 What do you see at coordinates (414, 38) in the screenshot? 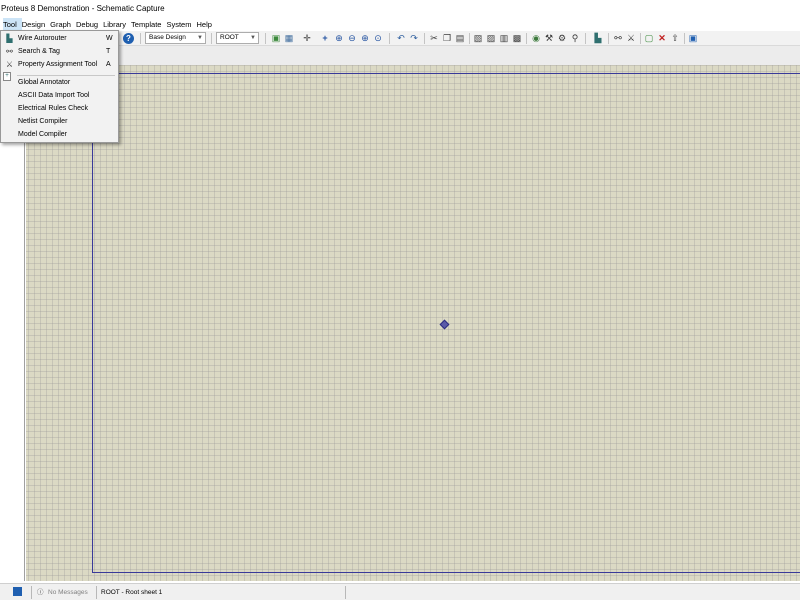
I see `redo-icon: ↷` at bounding box center [414, 38].